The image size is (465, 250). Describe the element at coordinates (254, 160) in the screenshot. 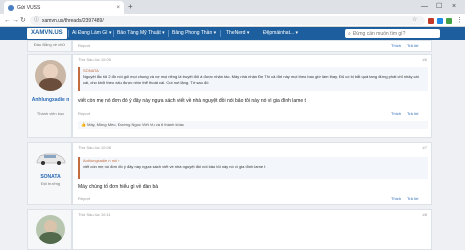

I see `quote-author: Anhlungxadie n nói ›` at that location.